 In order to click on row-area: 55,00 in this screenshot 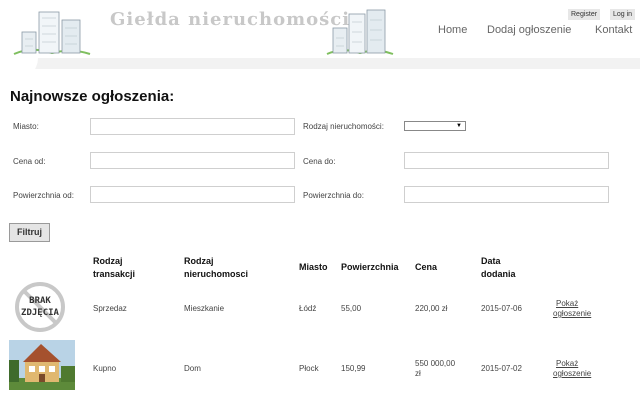, I will do `click(351, 308)`.